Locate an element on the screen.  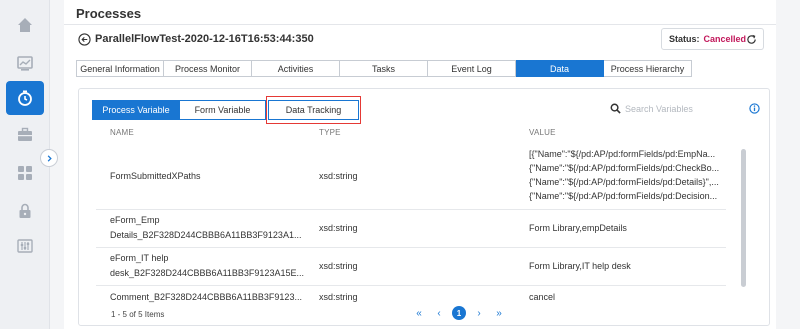
tab-process-monitor: Process Monitor is located at coordinates (208, 68).